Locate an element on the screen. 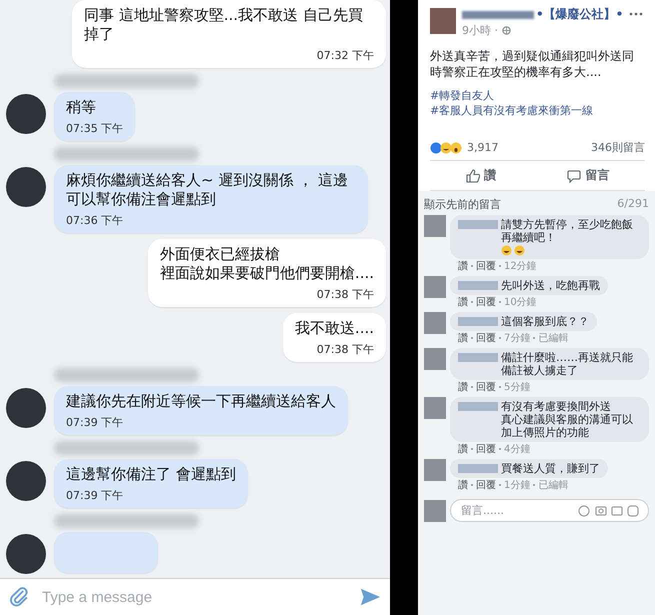 This screenshot has height=615, width=655. comment-text: 先叫外送，吃飽再戰 is located at coordinates (550, 285).